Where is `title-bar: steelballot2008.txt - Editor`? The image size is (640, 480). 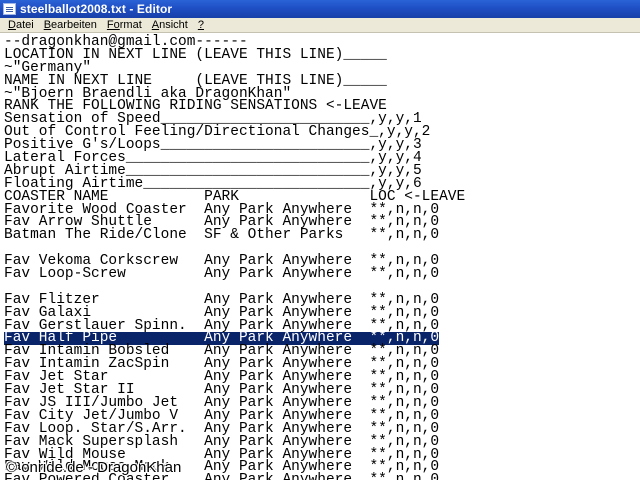
title-bar: steelballot2008.txt - Editor is located at coordinates (320, 9).